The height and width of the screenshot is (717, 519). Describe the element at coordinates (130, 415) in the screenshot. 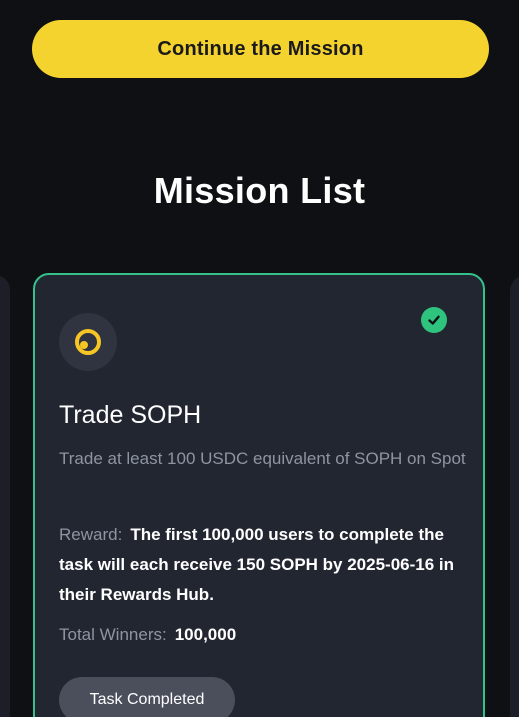

I see `mission-title: Trade SOPH` at that location.